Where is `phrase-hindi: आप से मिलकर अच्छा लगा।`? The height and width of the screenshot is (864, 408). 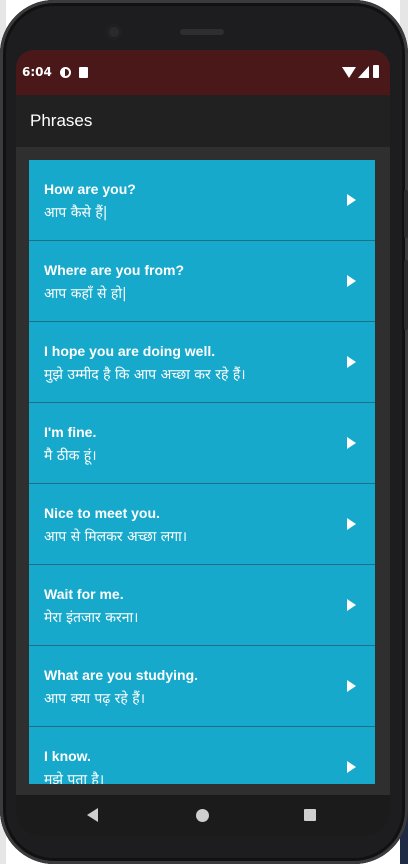 phrase-hindi: आप से मिलकर अच्छा लगा। is located at coordinates (116, 537).